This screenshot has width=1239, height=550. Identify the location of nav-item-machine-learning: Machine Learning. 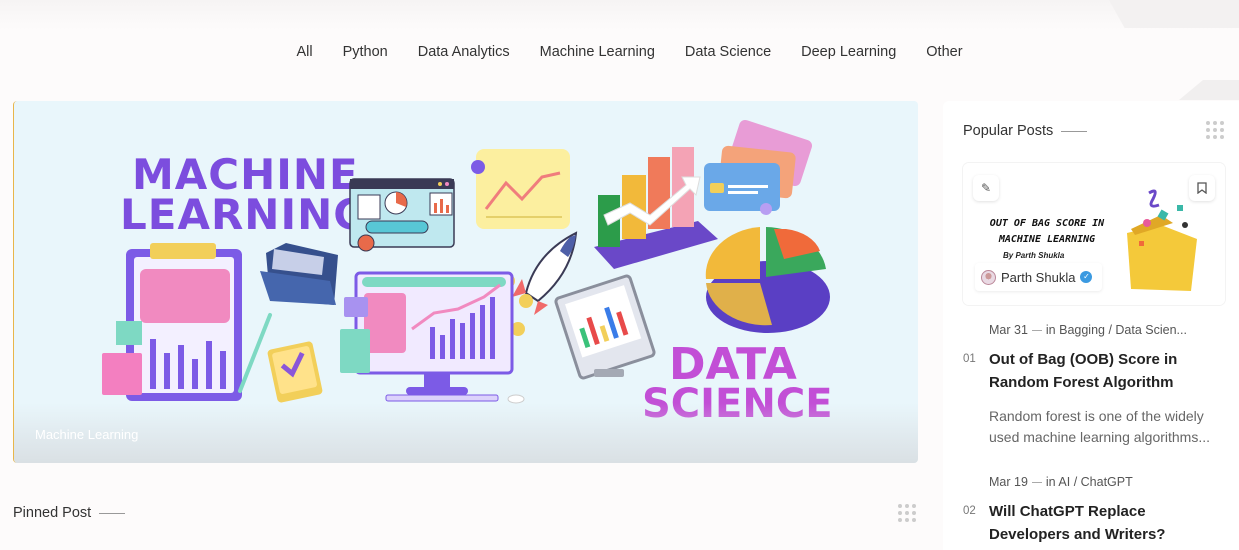
(597, 52).